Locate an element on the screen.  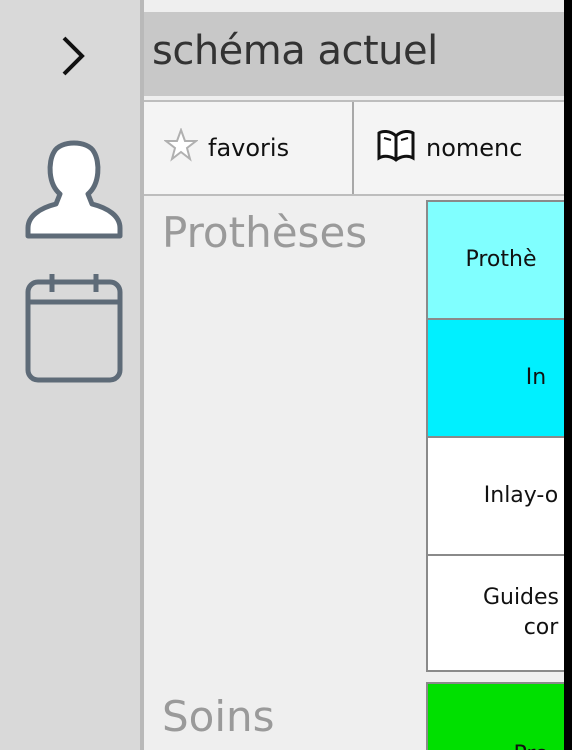
page-title: schéma actuel is located at coordinates (295, 51).